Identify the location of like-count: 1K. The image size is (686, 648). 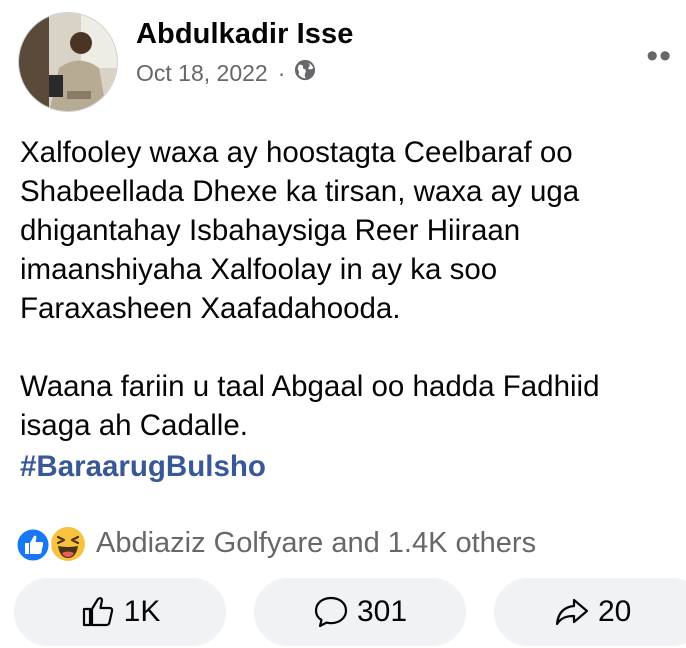
(142, 611).